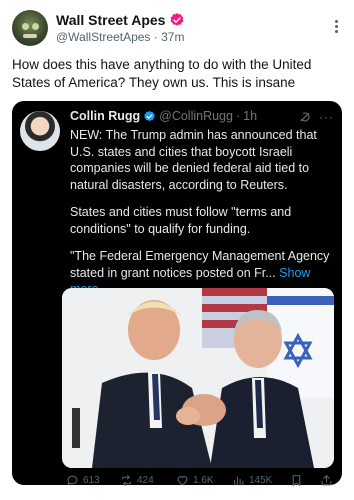 The height and width of the screenshot is (500, 354). I want to click on post-time: 37m, so click(172, 37).